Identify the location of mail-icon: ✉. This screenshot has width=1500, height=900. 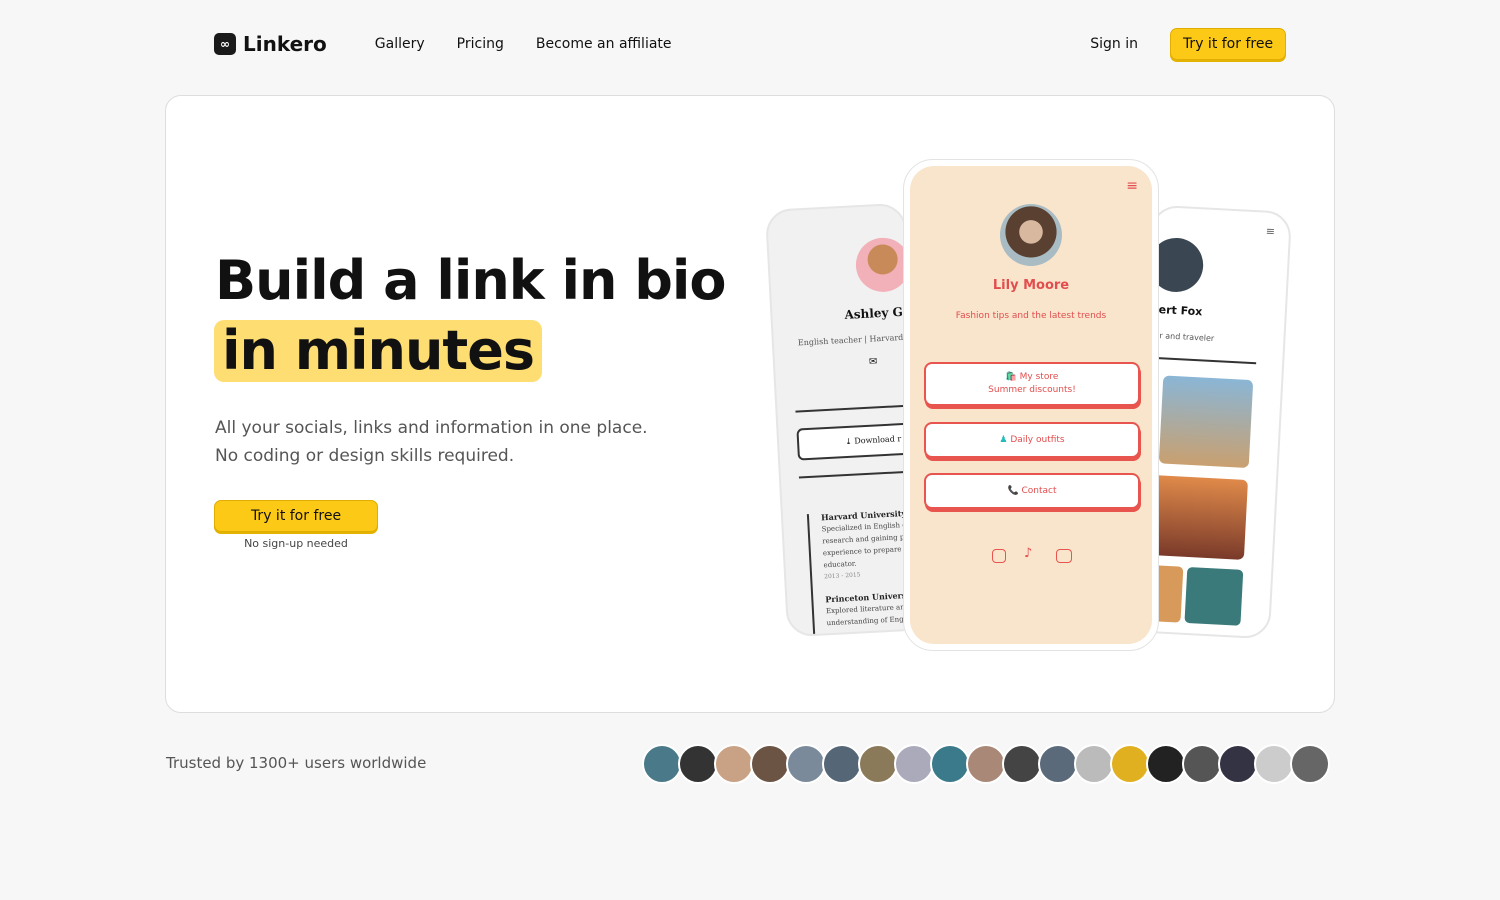
(873, 362).